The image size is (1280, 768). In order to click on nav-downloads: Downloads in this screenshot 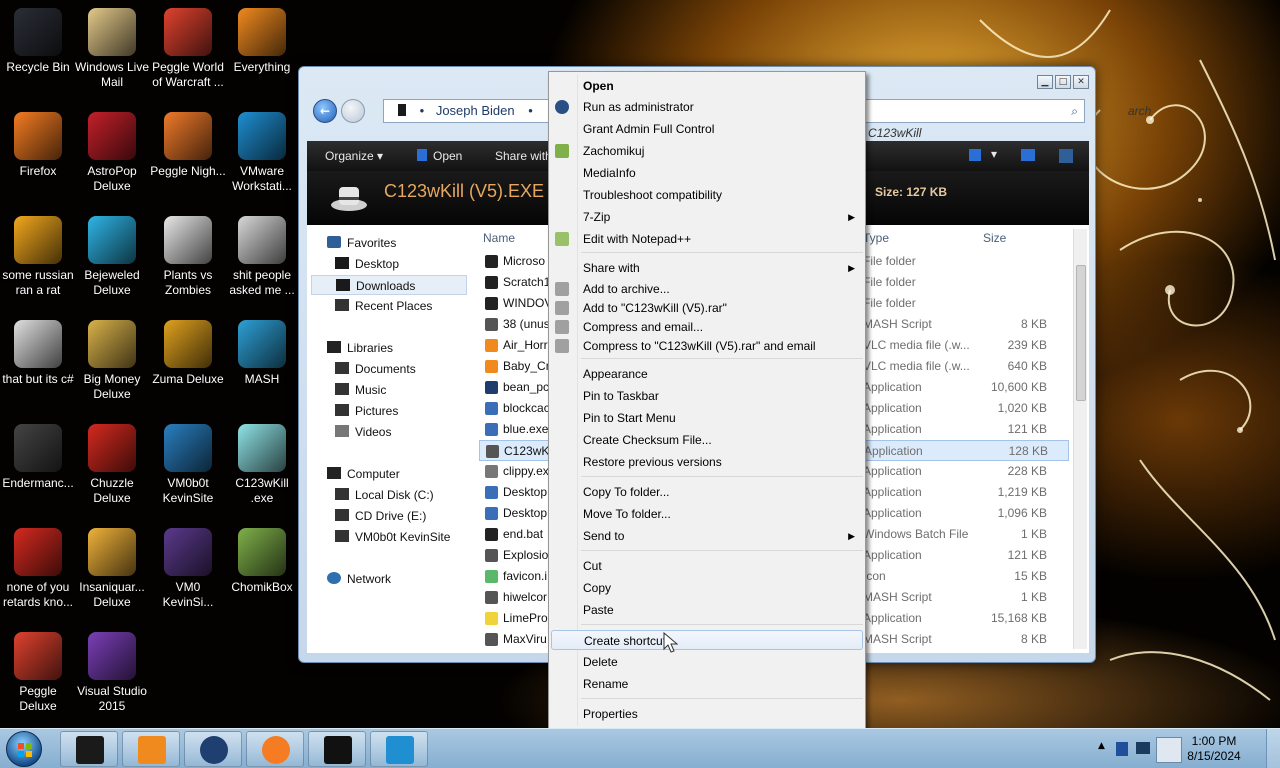, I will do `click(389, 285)`.